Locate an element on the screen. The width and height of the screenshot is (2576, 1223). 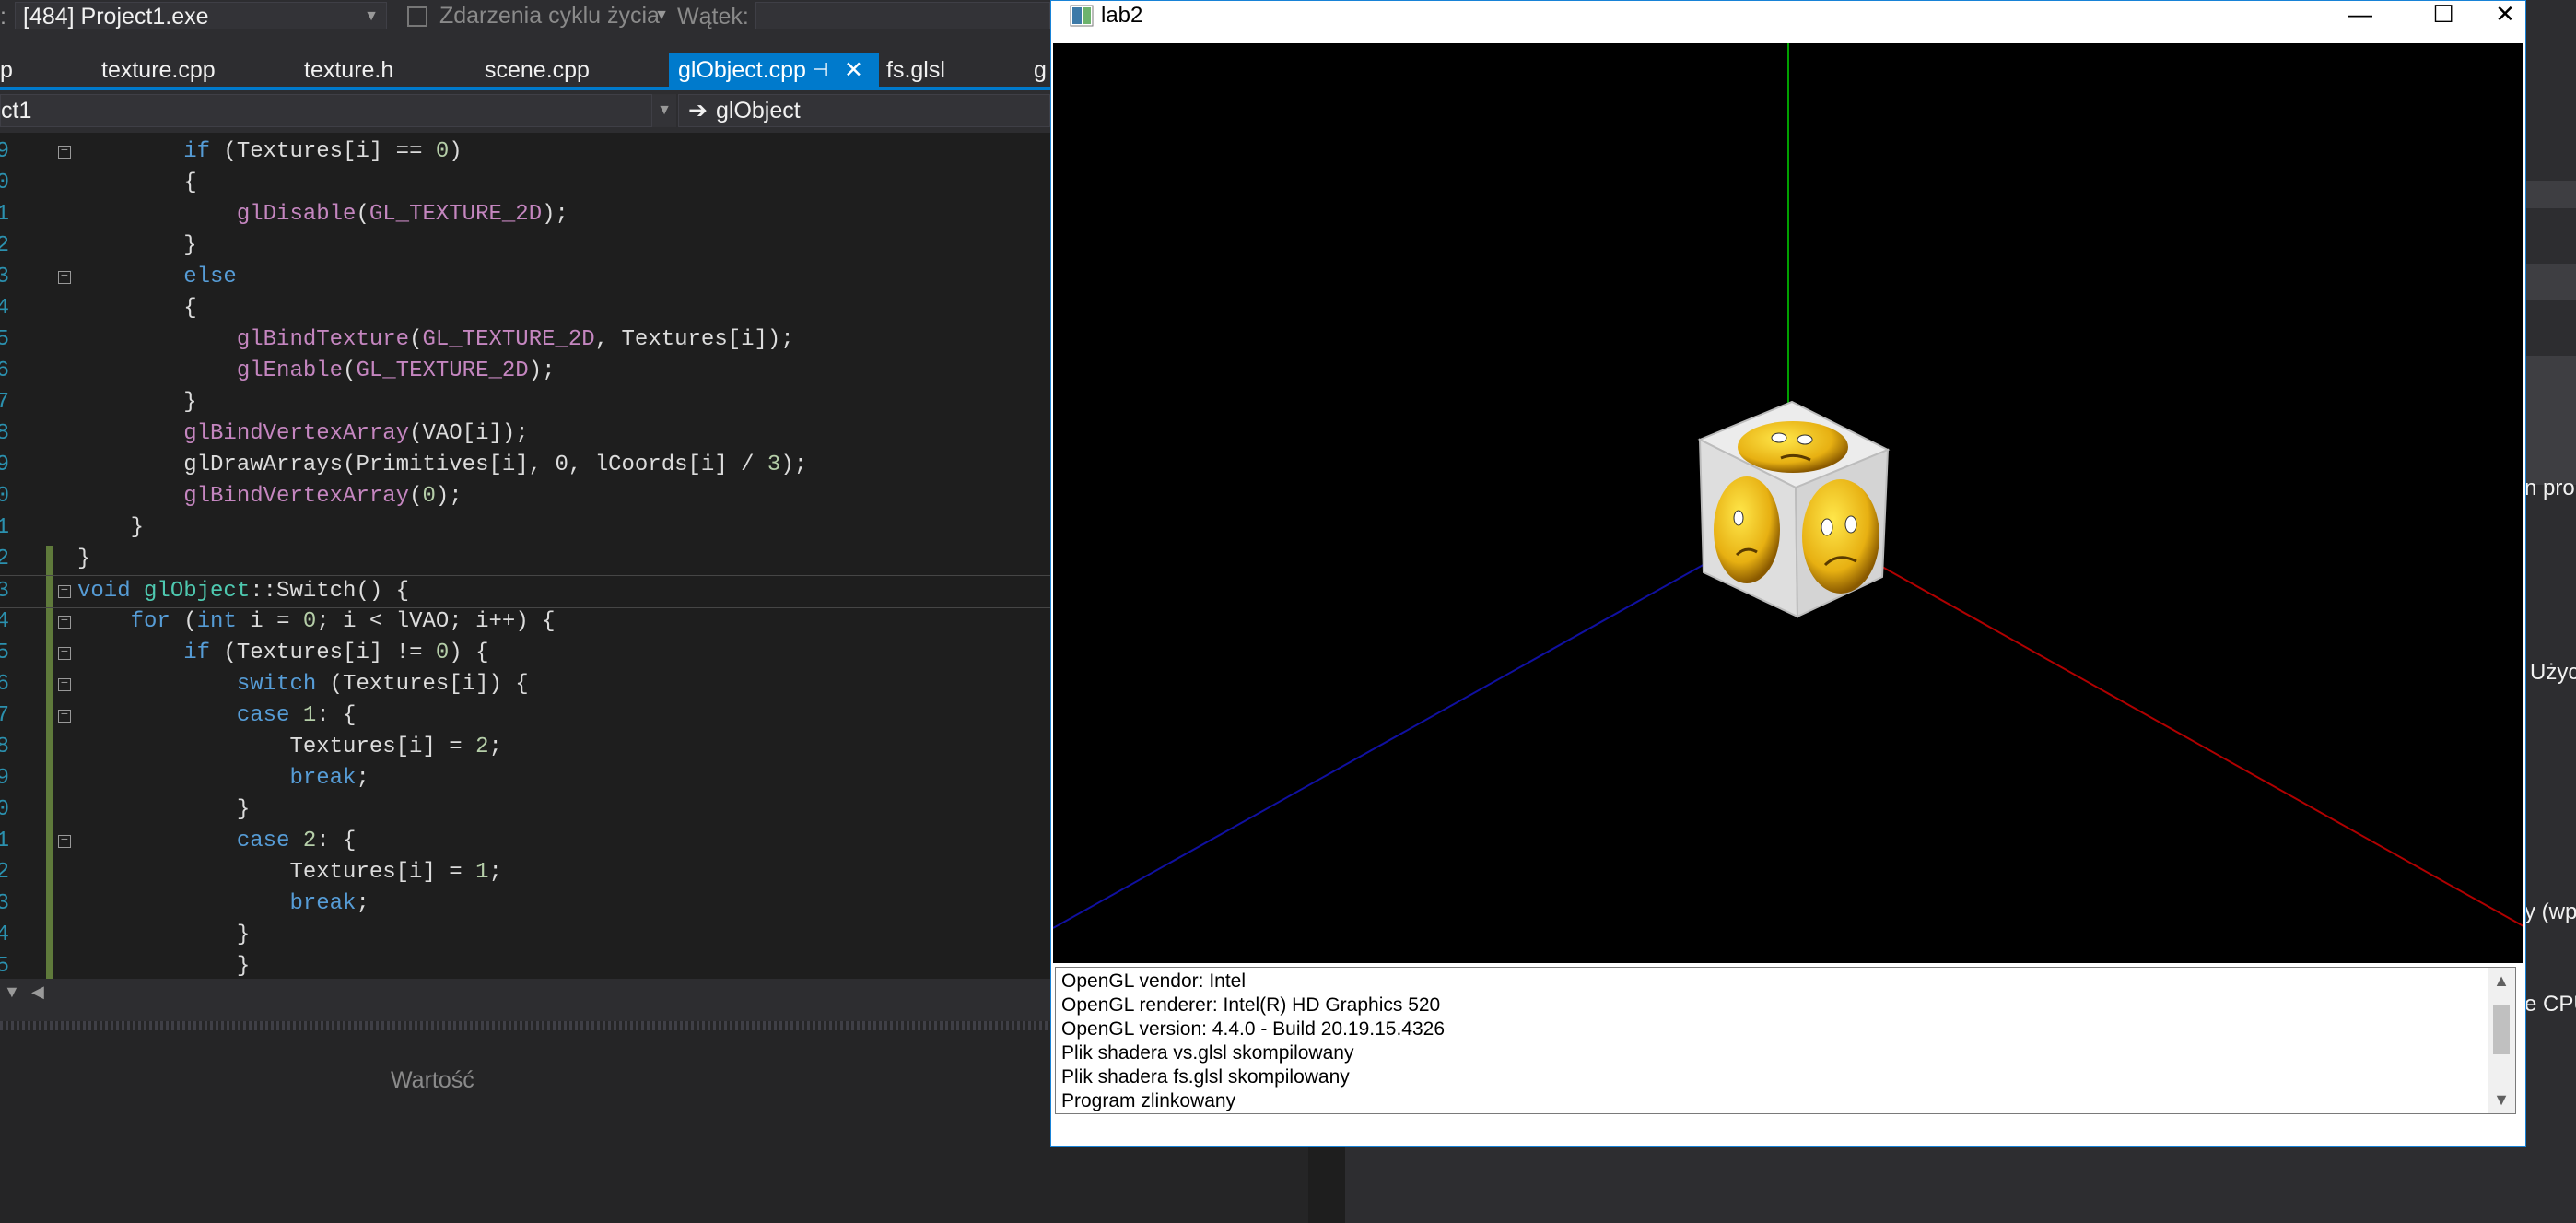
lifecycle-icon is located at coordinates (417, 17).